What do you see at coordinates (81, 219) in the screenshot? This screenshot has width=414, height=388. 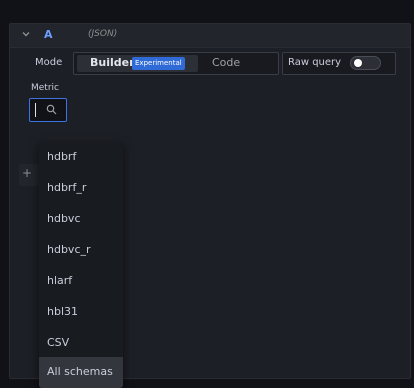 I see `metric-option: hdbvc` at bounding box center [81, 219].